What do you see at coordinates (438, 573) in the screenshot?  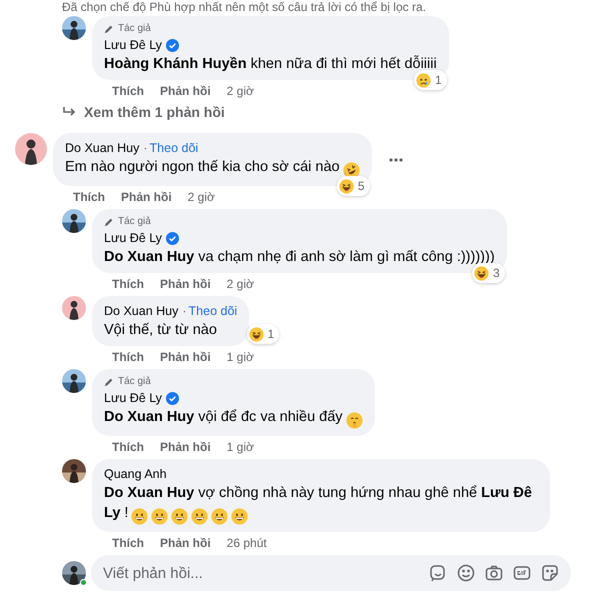 I see `avatar-sticker-icon` at bounding box center [438, 573].